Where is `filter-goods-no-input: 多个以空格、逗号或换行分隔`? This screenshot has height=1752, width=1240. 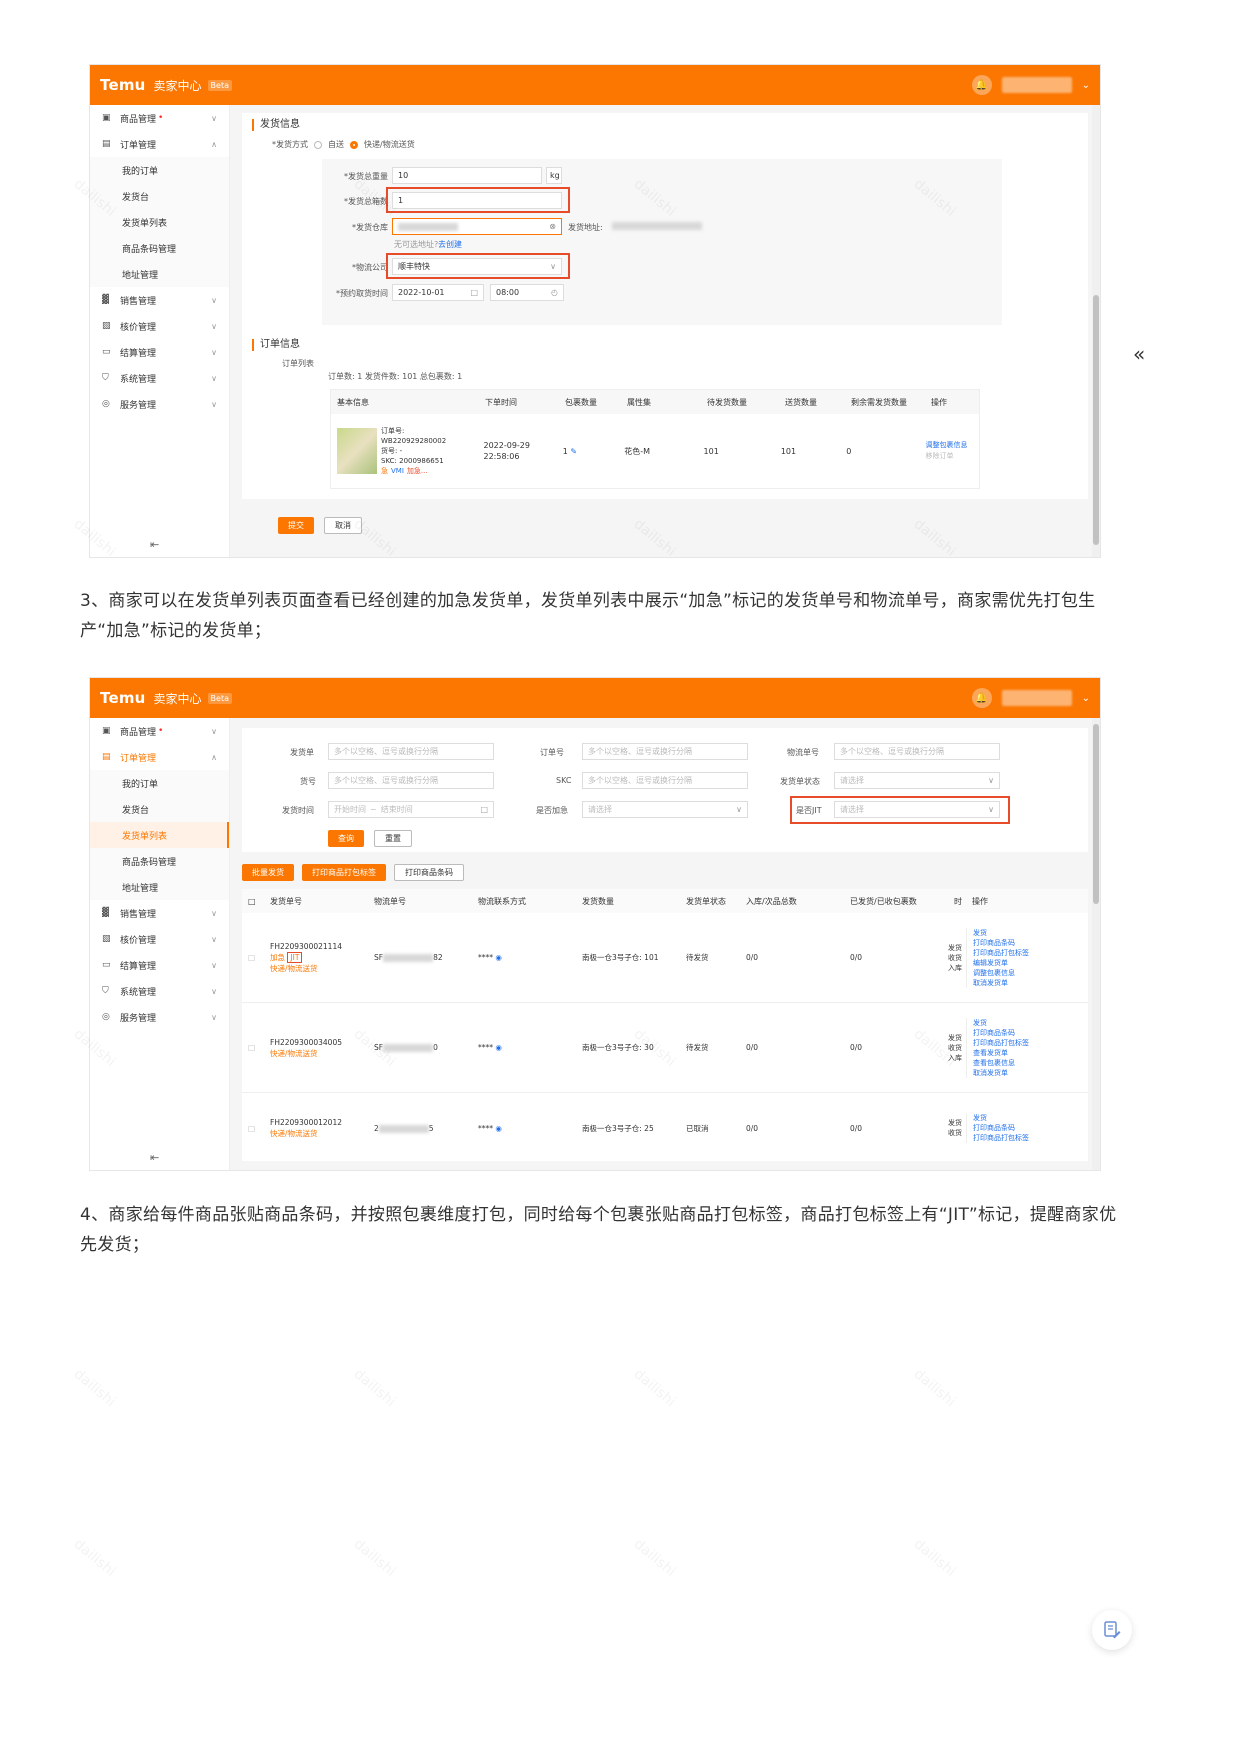
filter-goods-no-input: 多个以空格、逗号或换行分隔 is located at coordinates (411, 780).